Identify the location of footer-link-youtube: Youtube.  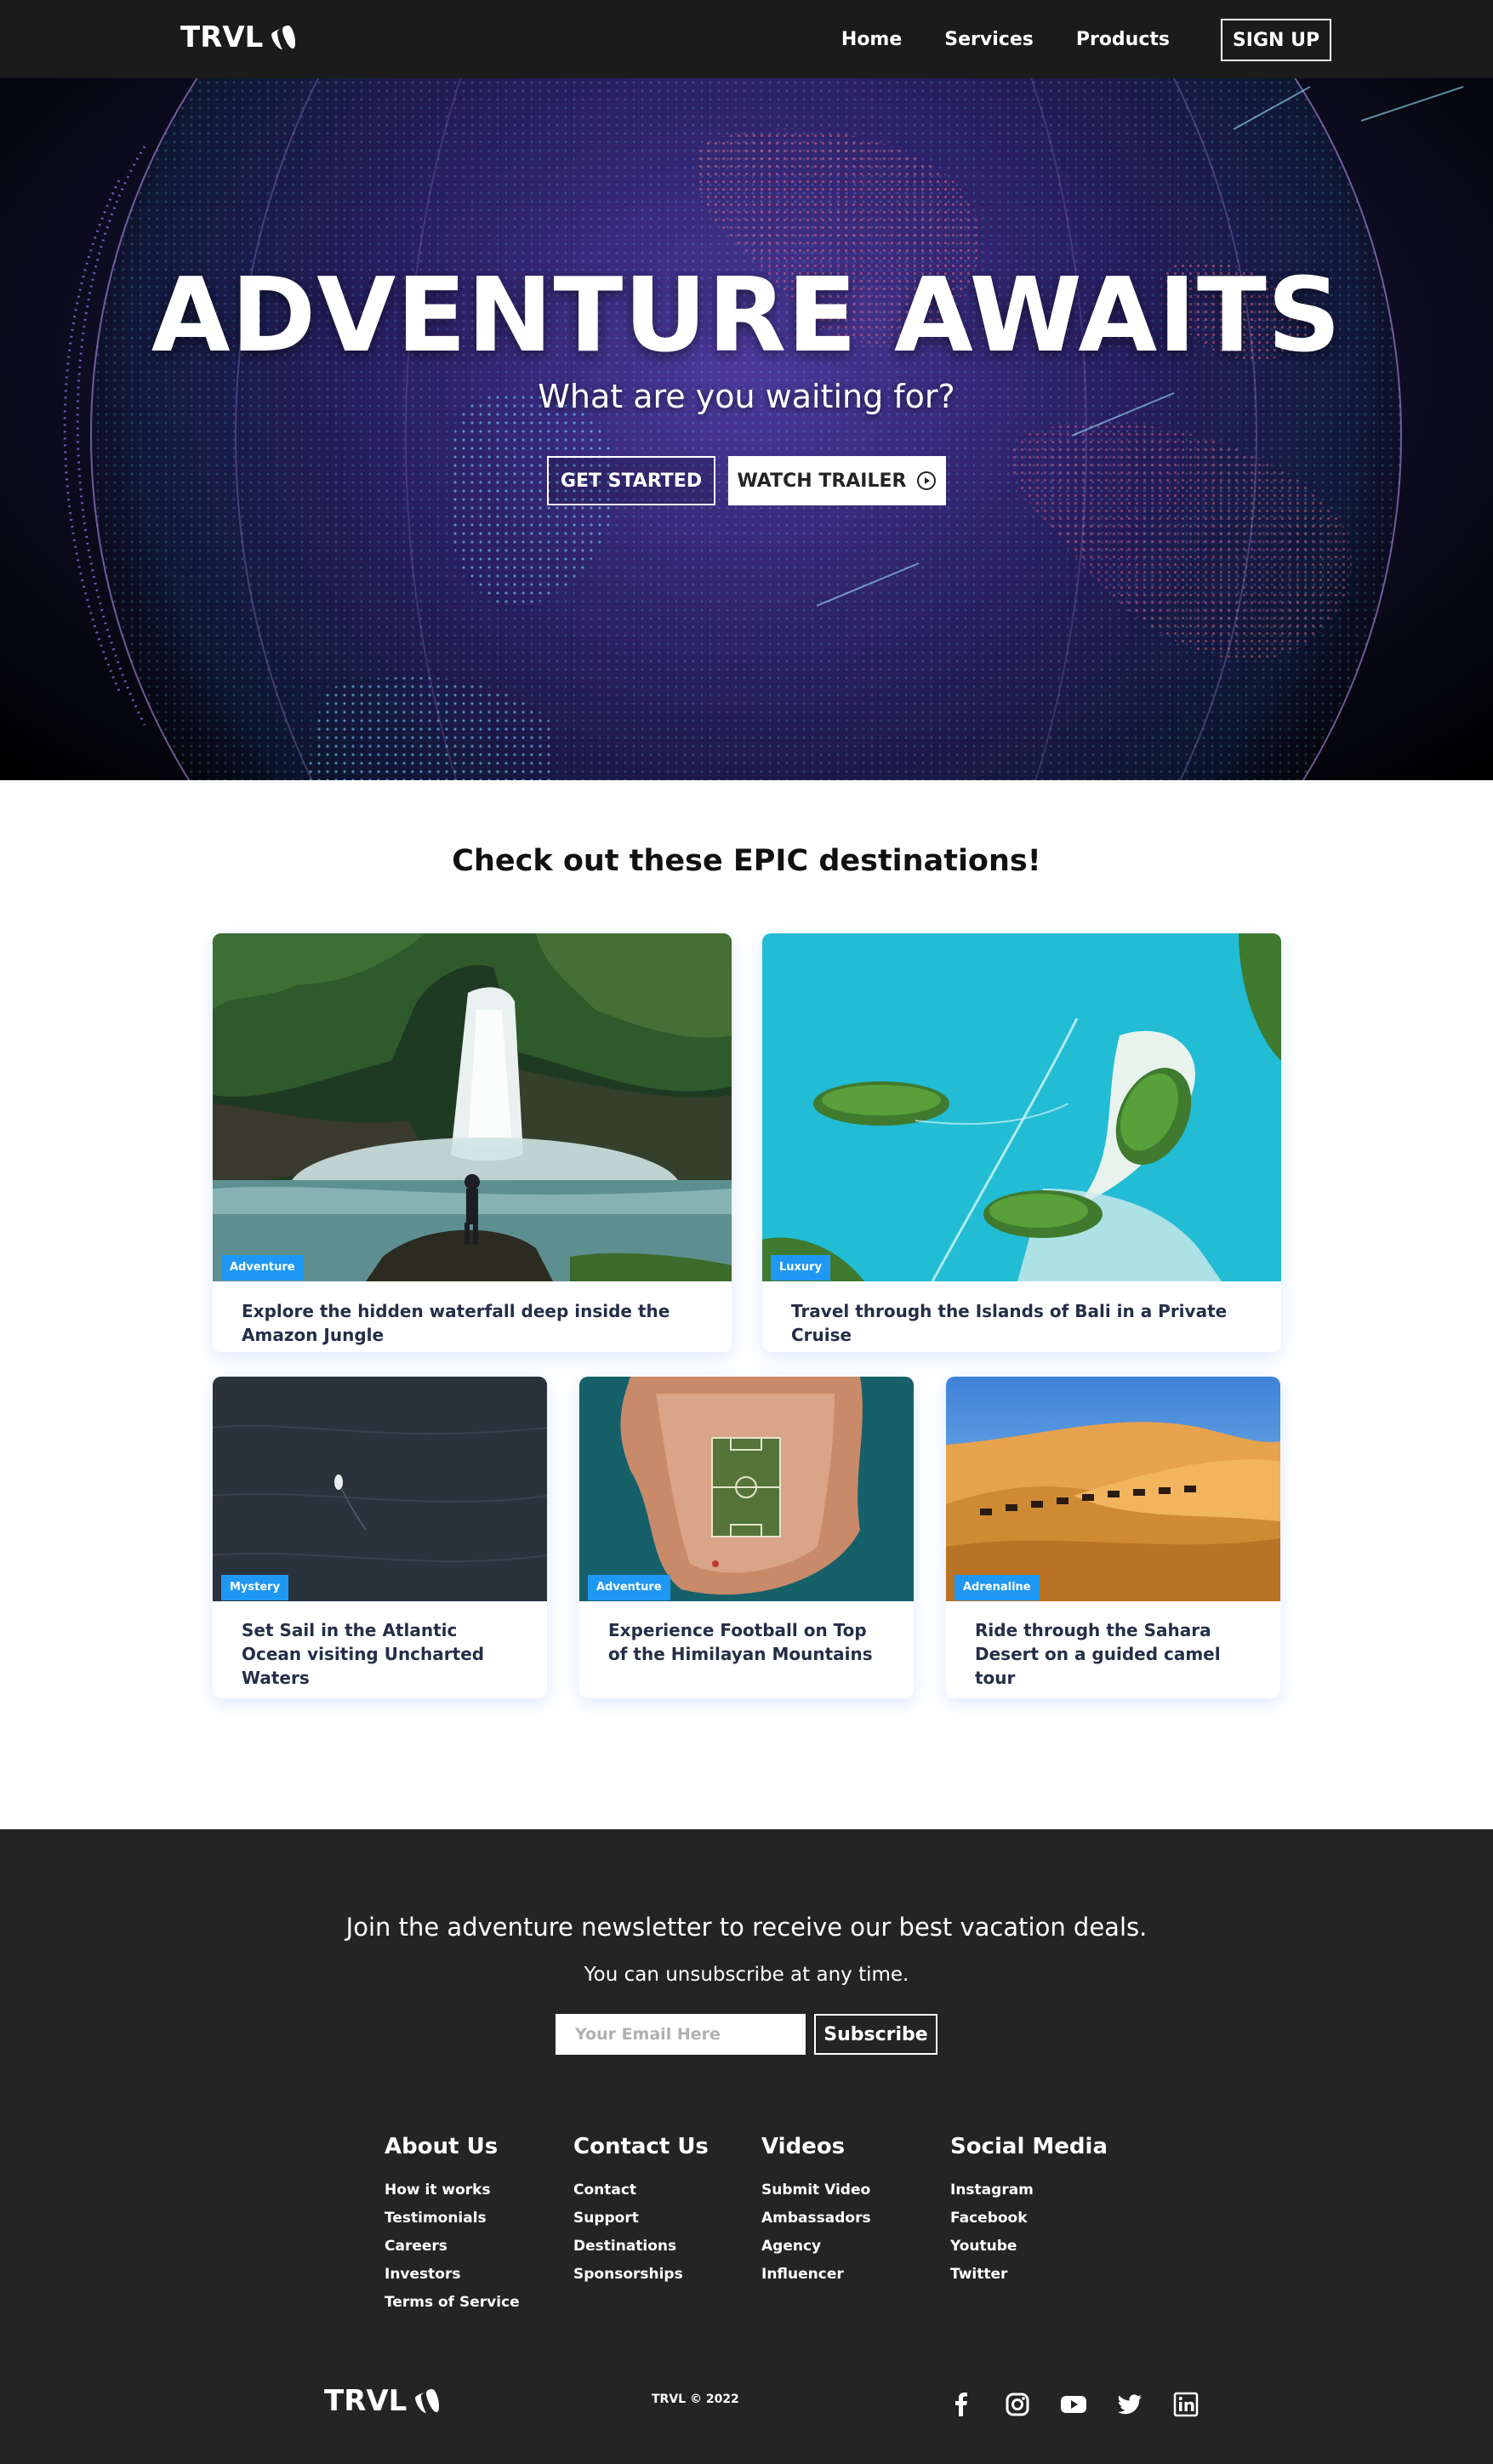
(1029, 2247).